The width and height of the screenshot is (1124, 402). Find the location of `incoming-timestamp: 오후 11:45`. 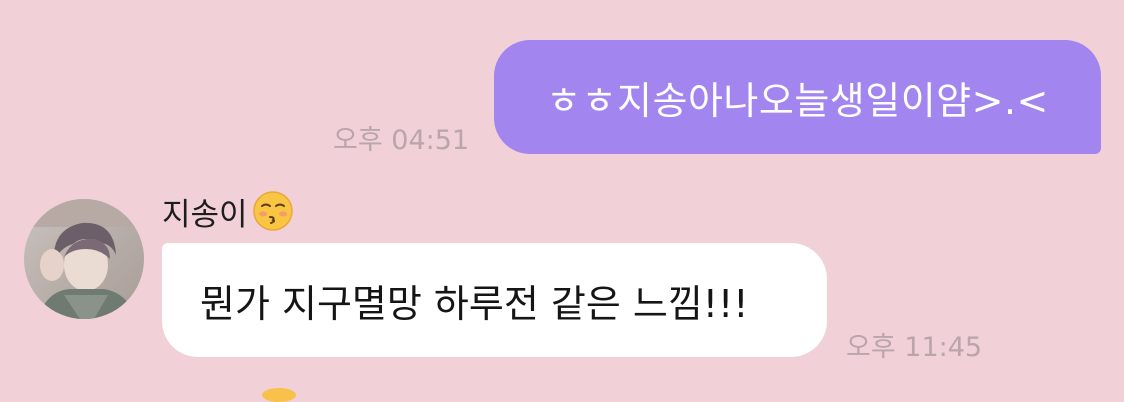

incoming-timestamp: 오후 11:45 is located at coordinates (914, 347).